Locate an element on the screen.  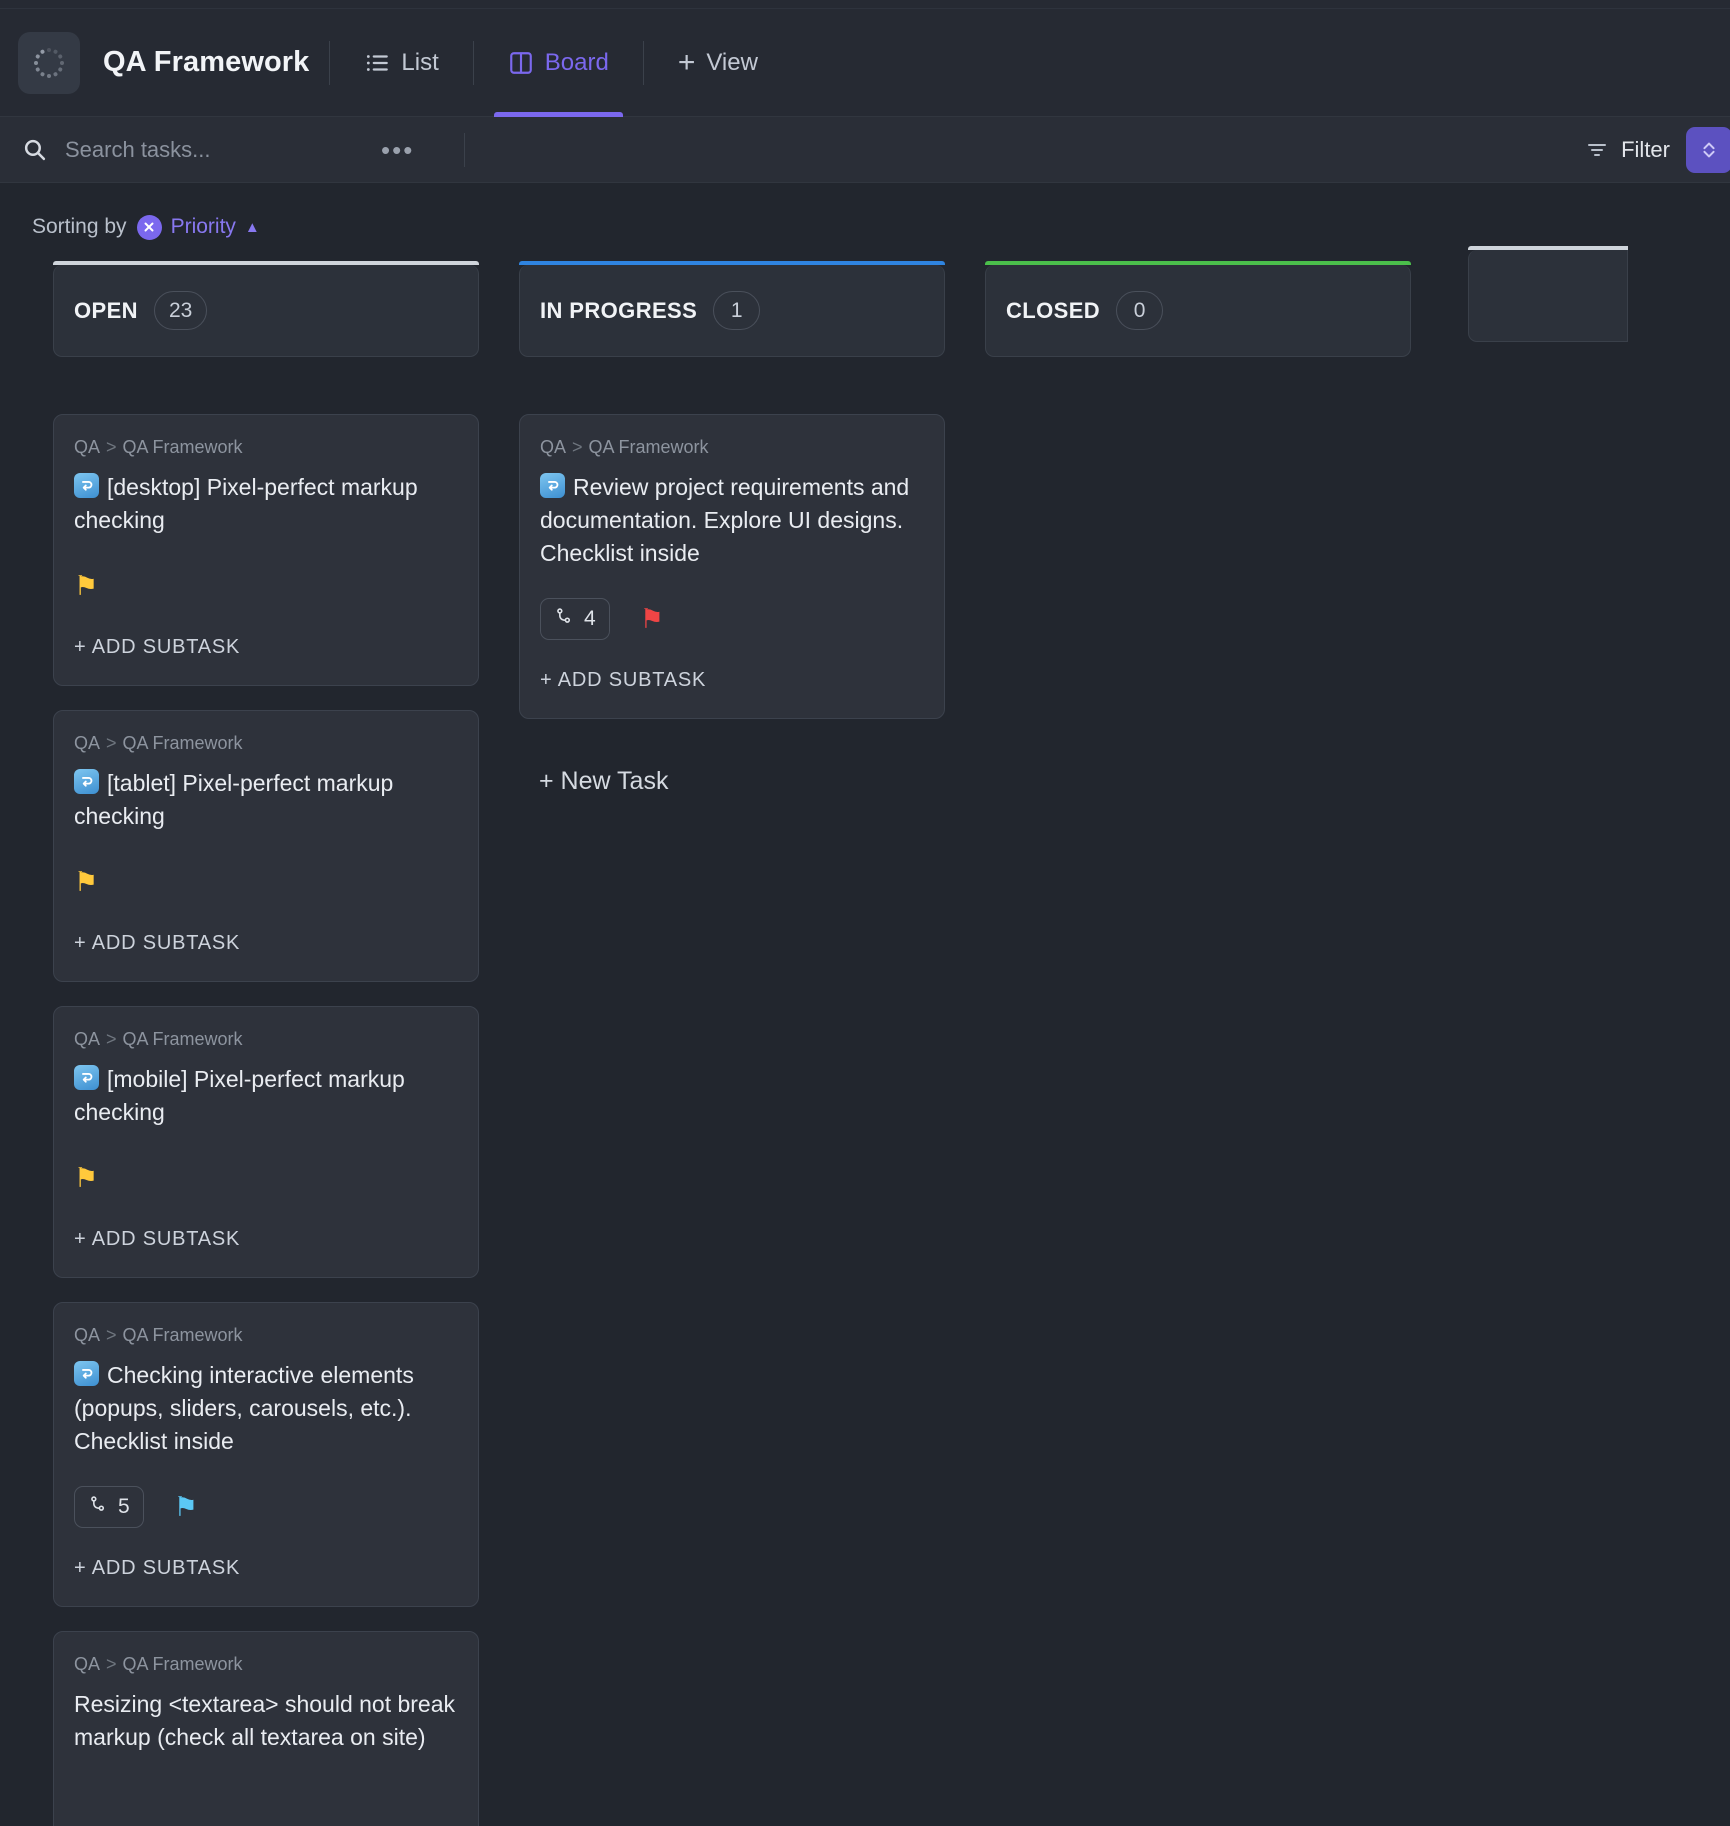
task-title-row: [tablet] Pixel-perfect markup checking is located at coordinates (266, 800).